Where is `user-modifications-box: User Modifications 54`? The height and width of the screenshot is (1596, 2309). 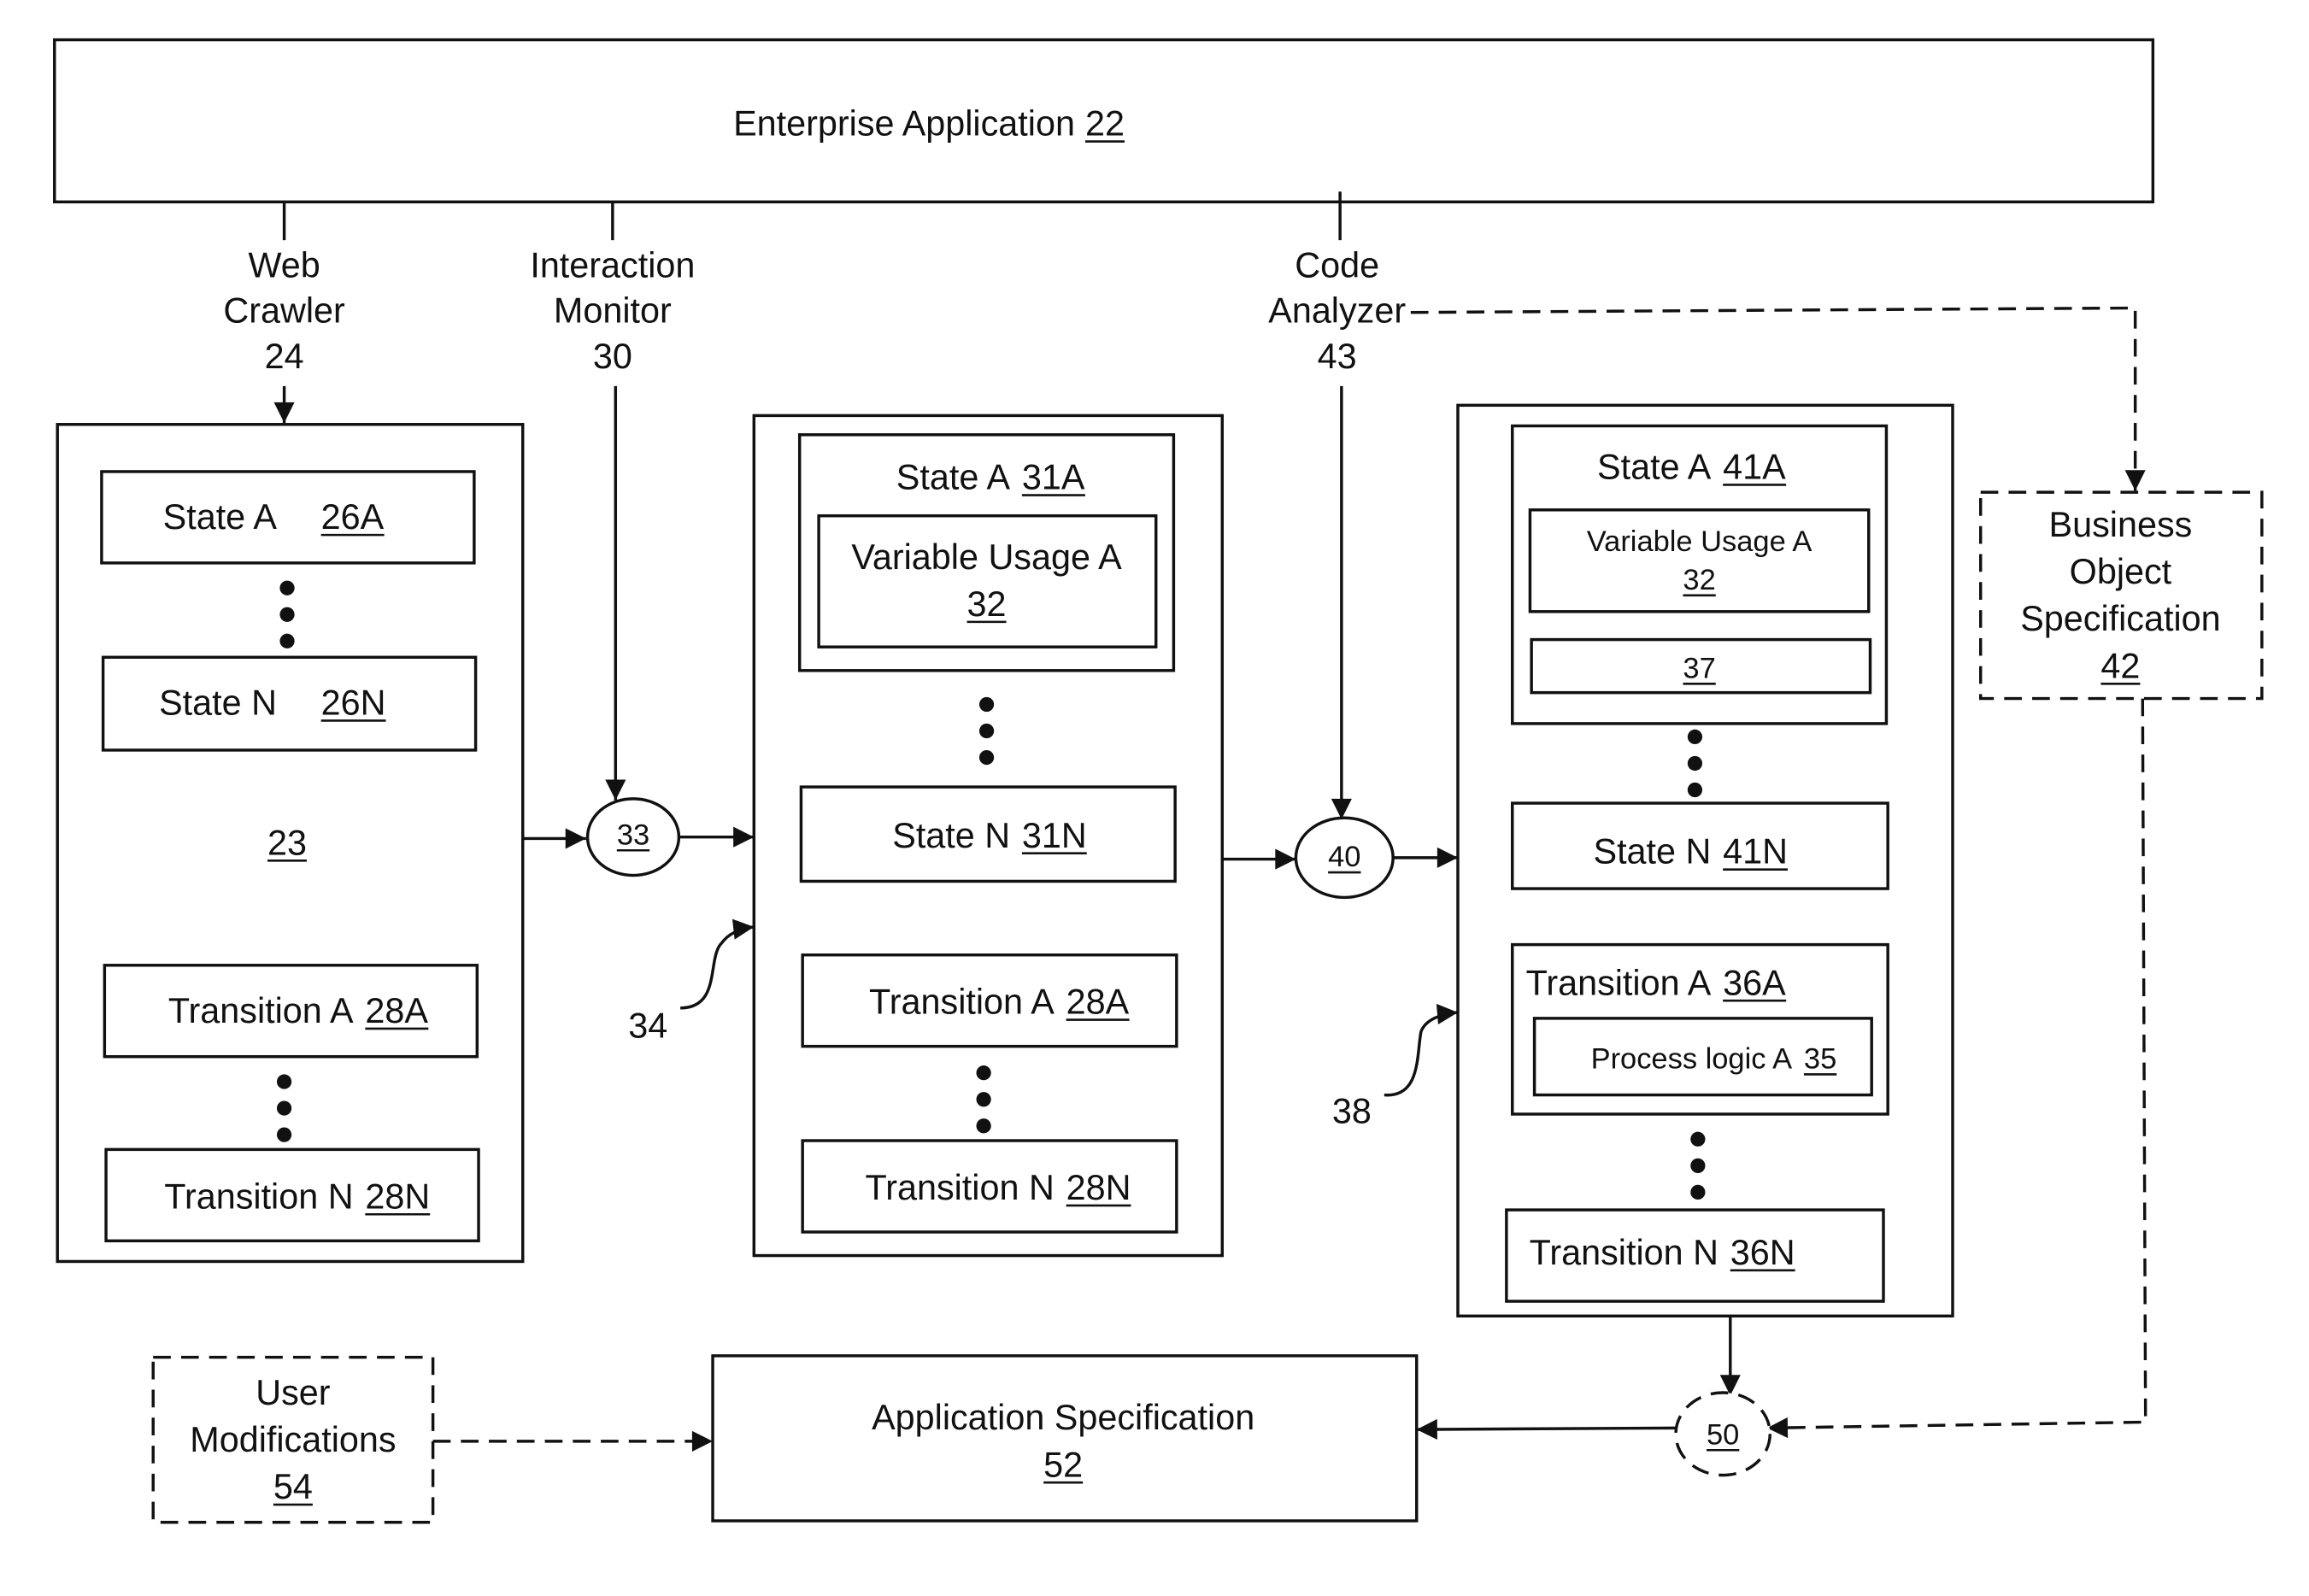
user-modifications-box: User Modifications 54 is located at coordinates (293, 1439).